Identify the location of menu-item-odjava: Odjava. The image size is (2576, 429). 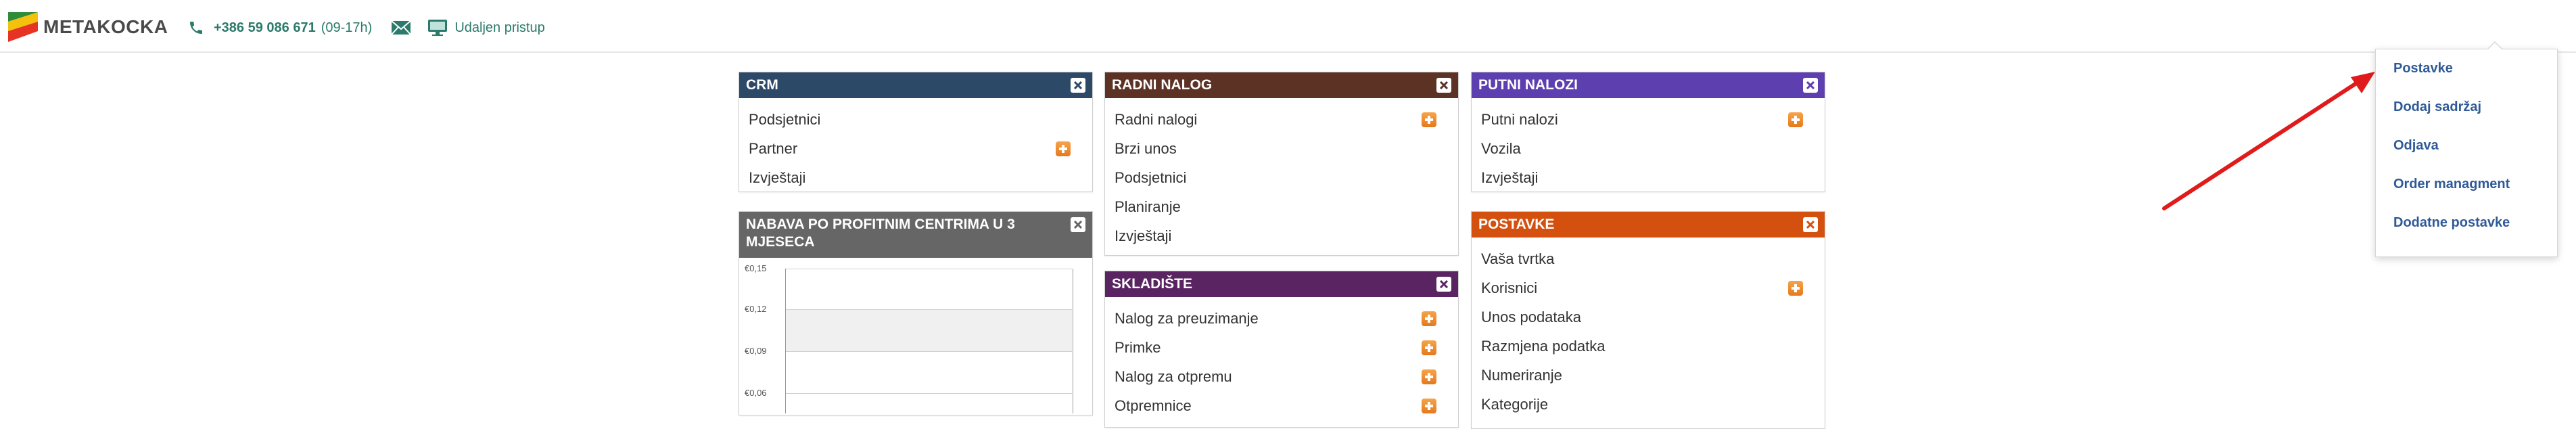
(2466, 146).